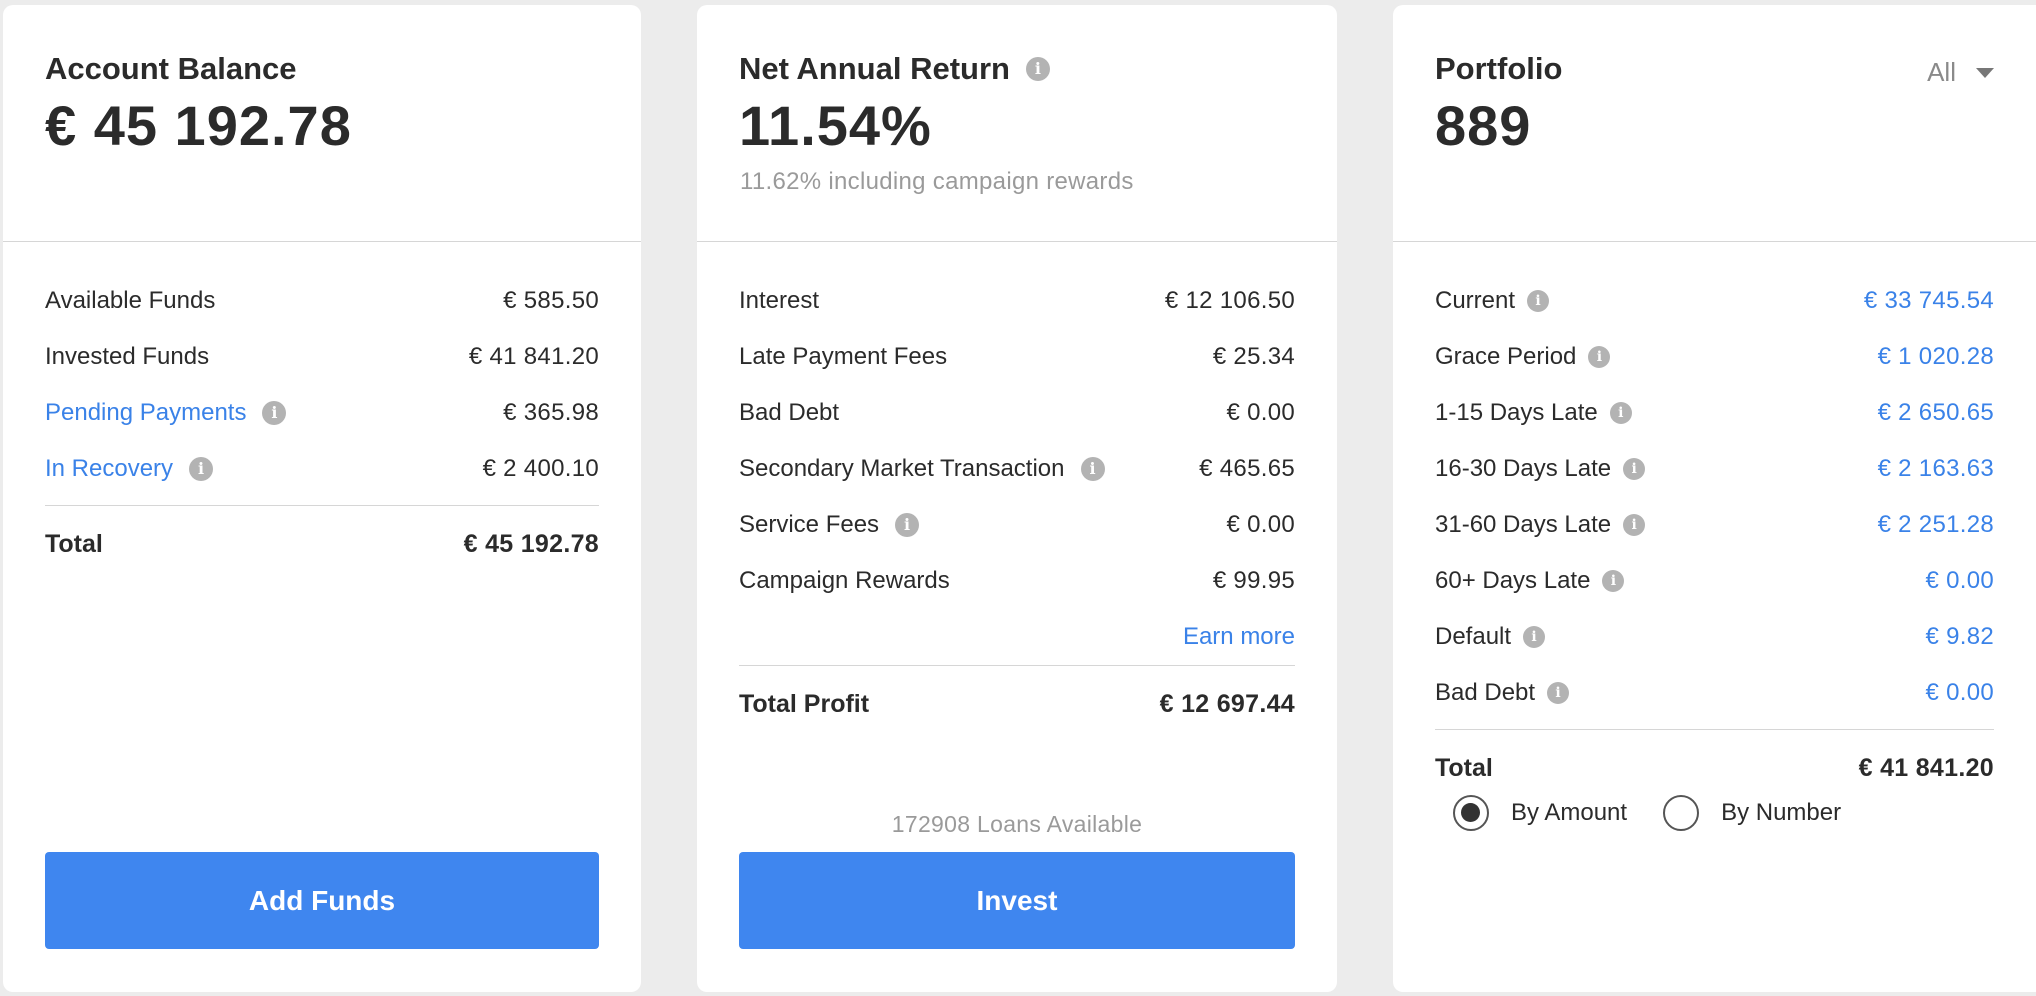 This screenshot has width=2036, height=996. Describe the element at coordinates (1936, 525) in the screenshot. I see `row-value-link: € 2 251.28` at that location.